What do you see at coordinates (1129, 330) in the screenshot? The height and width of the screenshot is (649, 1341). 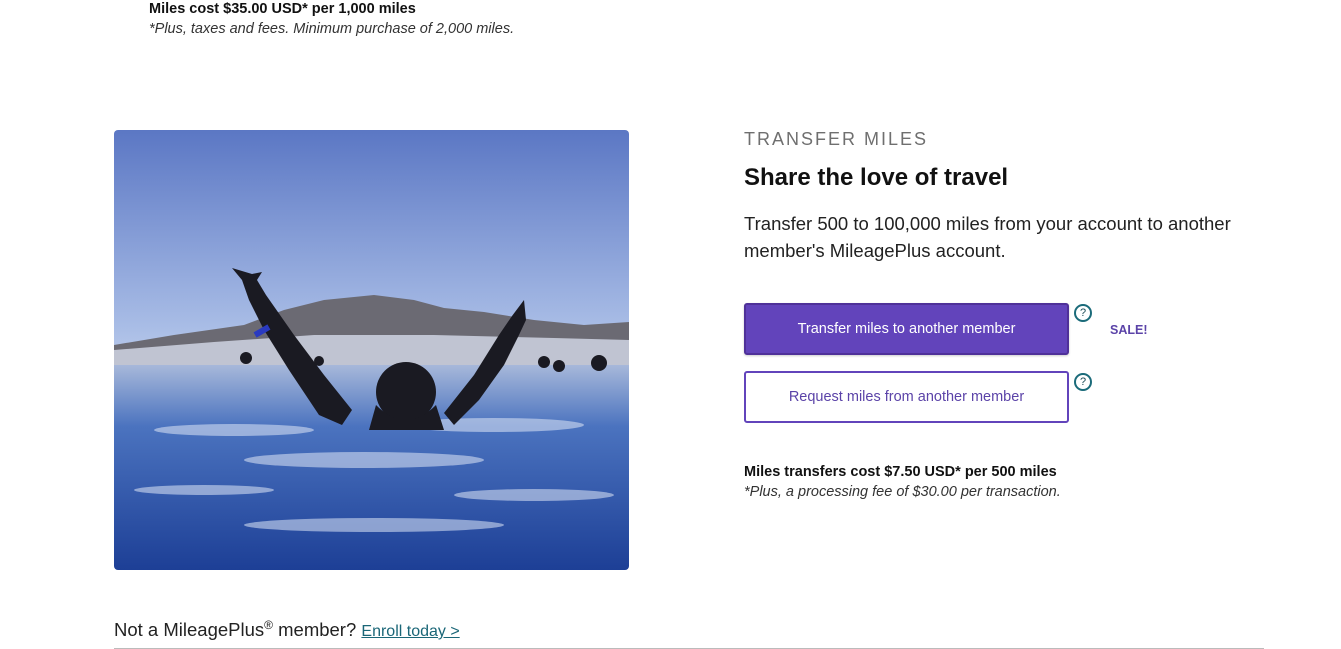 I see `sale-badge: SALE!` at bounding box center [1129, 330].